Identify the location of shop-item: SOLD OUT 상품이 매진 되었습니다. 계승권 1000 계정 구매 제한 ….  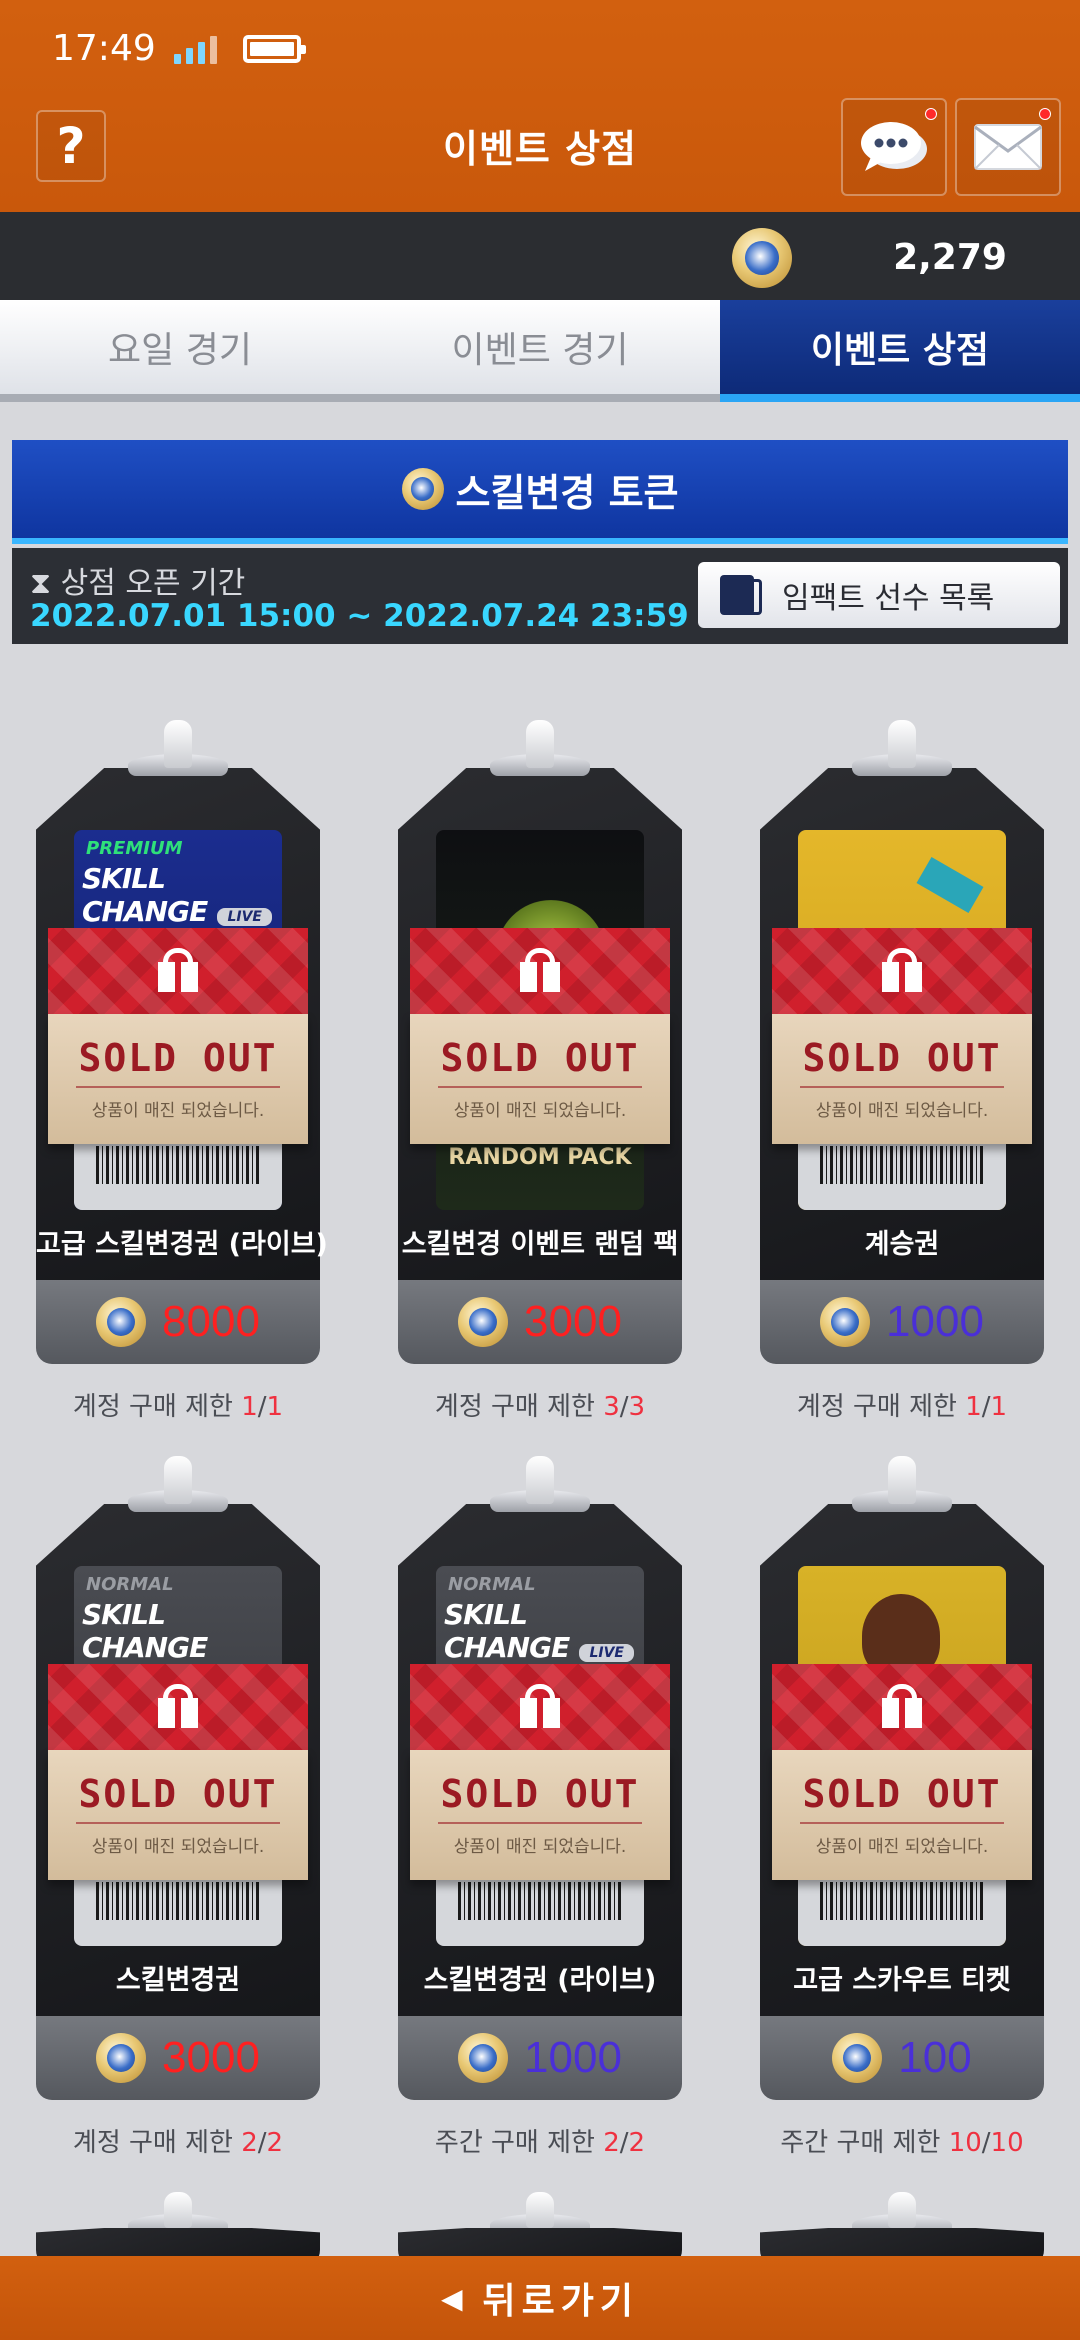
(902, 1080).